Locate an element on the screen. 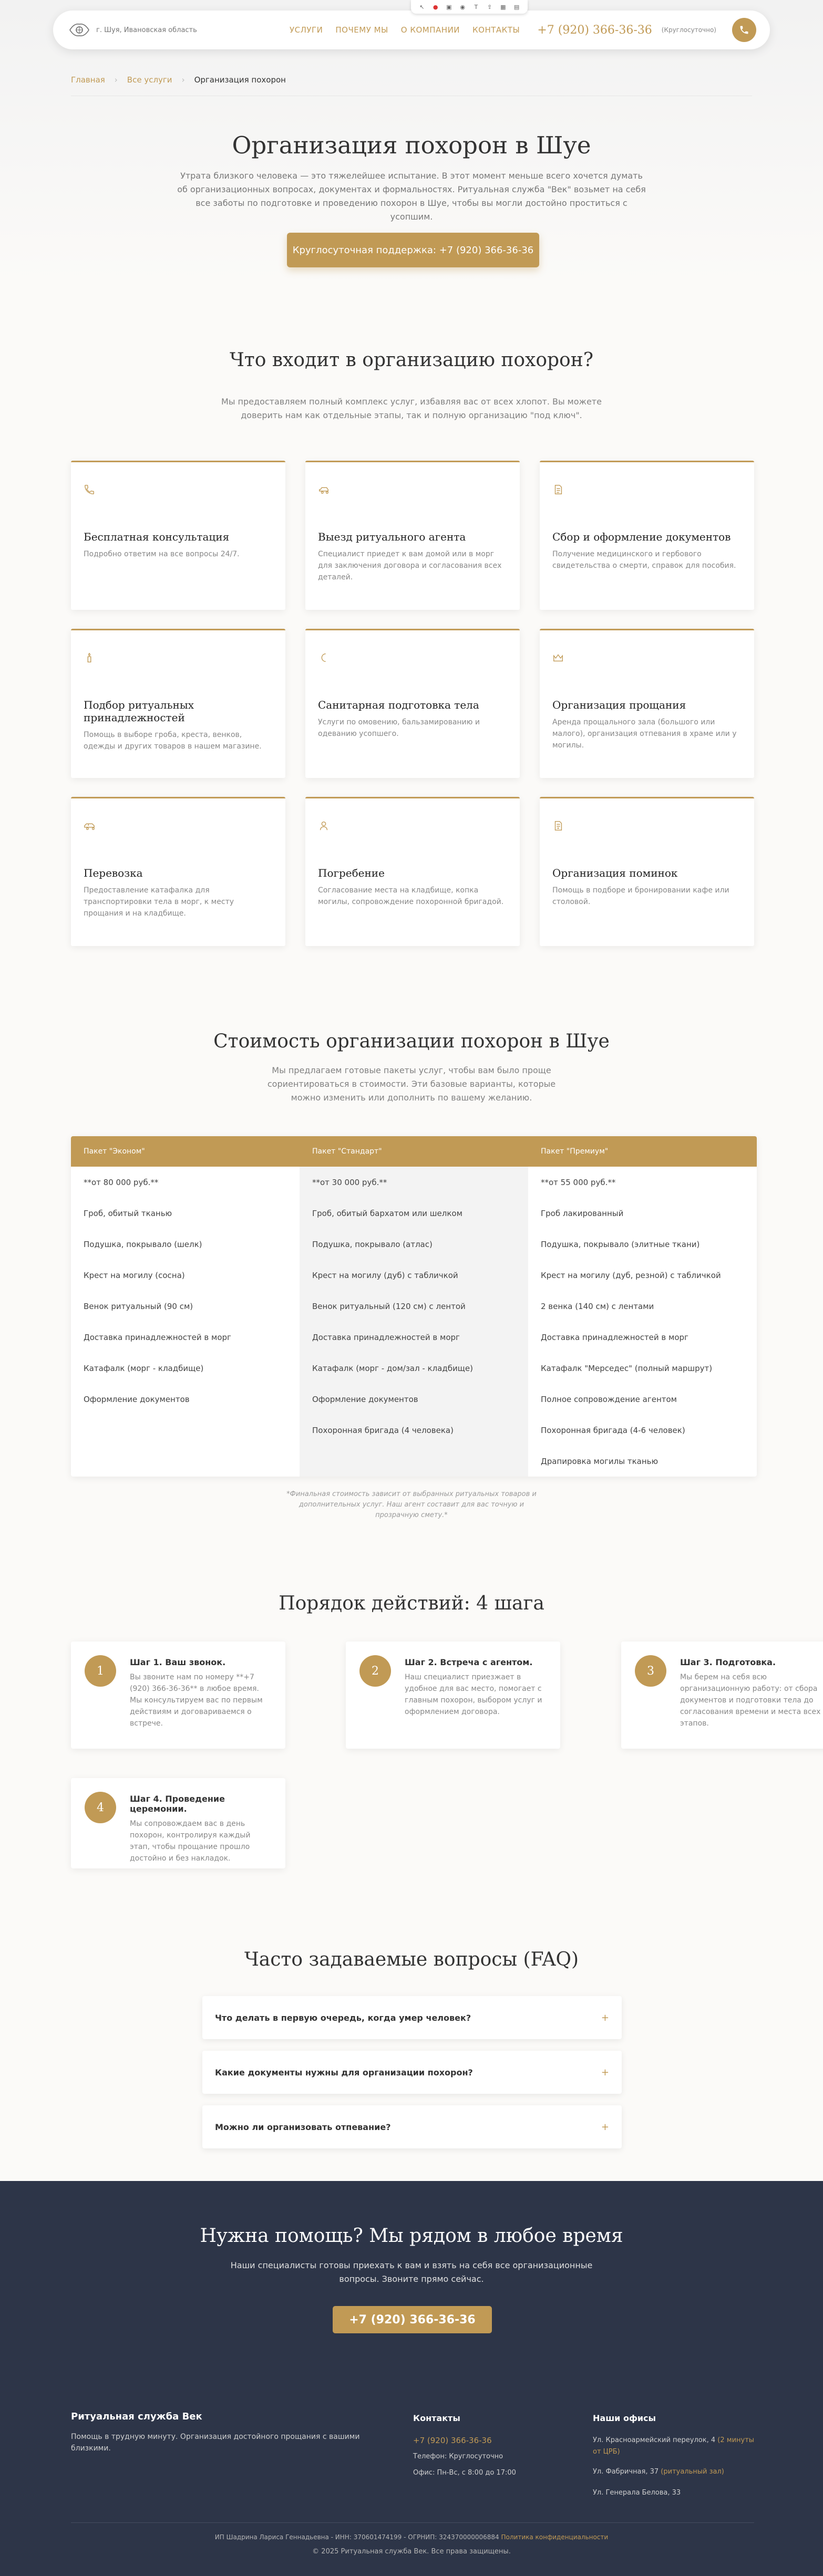 The width and height of the screenshot is (823, 2576). footer-phone: +7 (920) 366-36-36 is located at coordinates (452, 2440).